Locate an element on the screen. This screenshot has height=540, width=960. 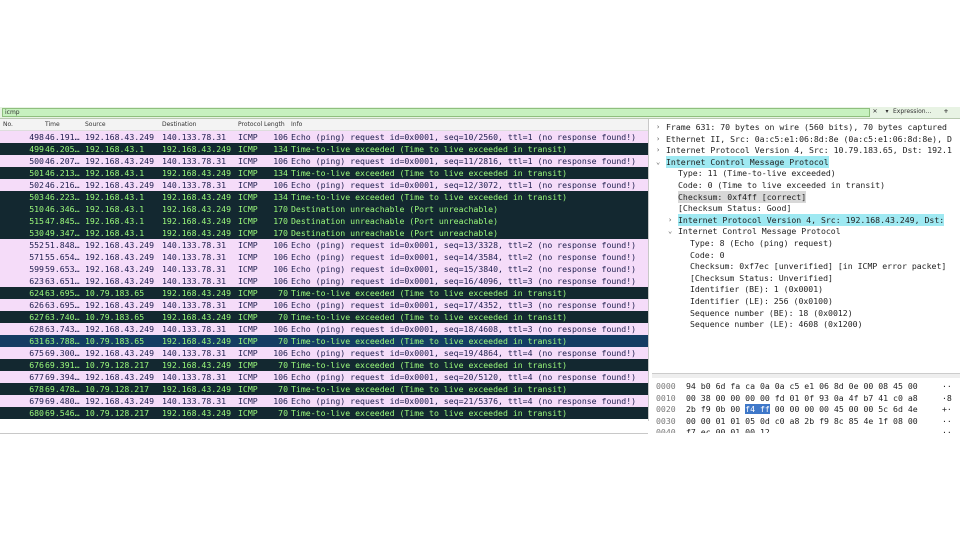
filter-history-dropdown-icon: ▾ is located at coordinates (887, 112).